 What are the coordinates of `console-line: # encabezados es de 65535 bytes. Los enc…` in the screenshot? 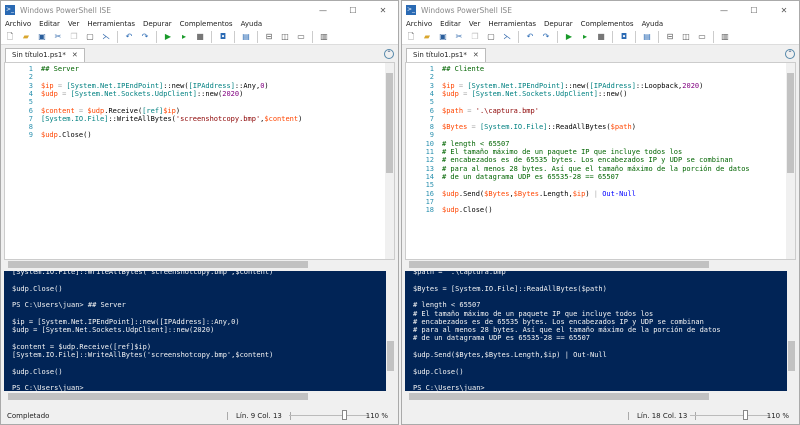 It's located at (558, 321).